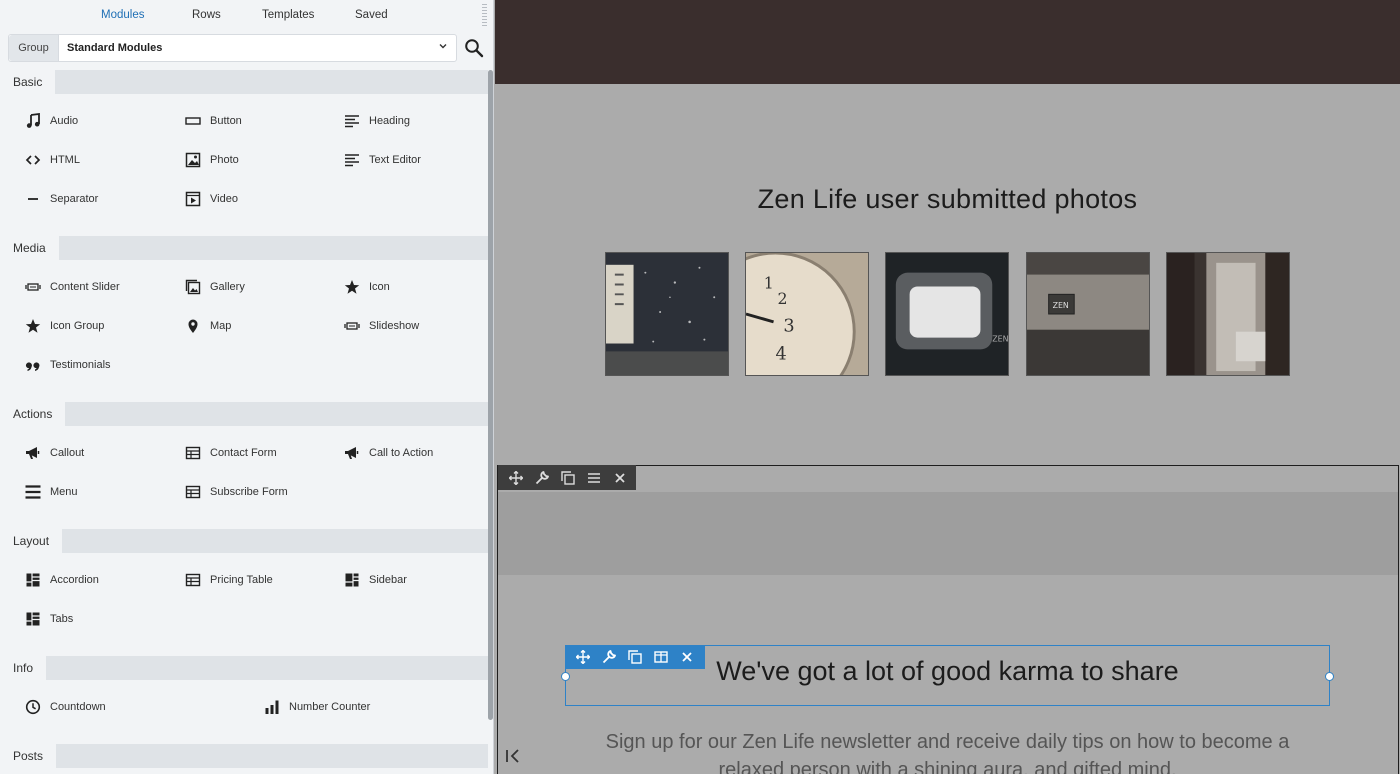 The height and width of the screenshot is (774, 1400). What do you see at coordinates (211, 199) in the screenshot?
I see `module-video: Video` at bounding box center [211, 199].